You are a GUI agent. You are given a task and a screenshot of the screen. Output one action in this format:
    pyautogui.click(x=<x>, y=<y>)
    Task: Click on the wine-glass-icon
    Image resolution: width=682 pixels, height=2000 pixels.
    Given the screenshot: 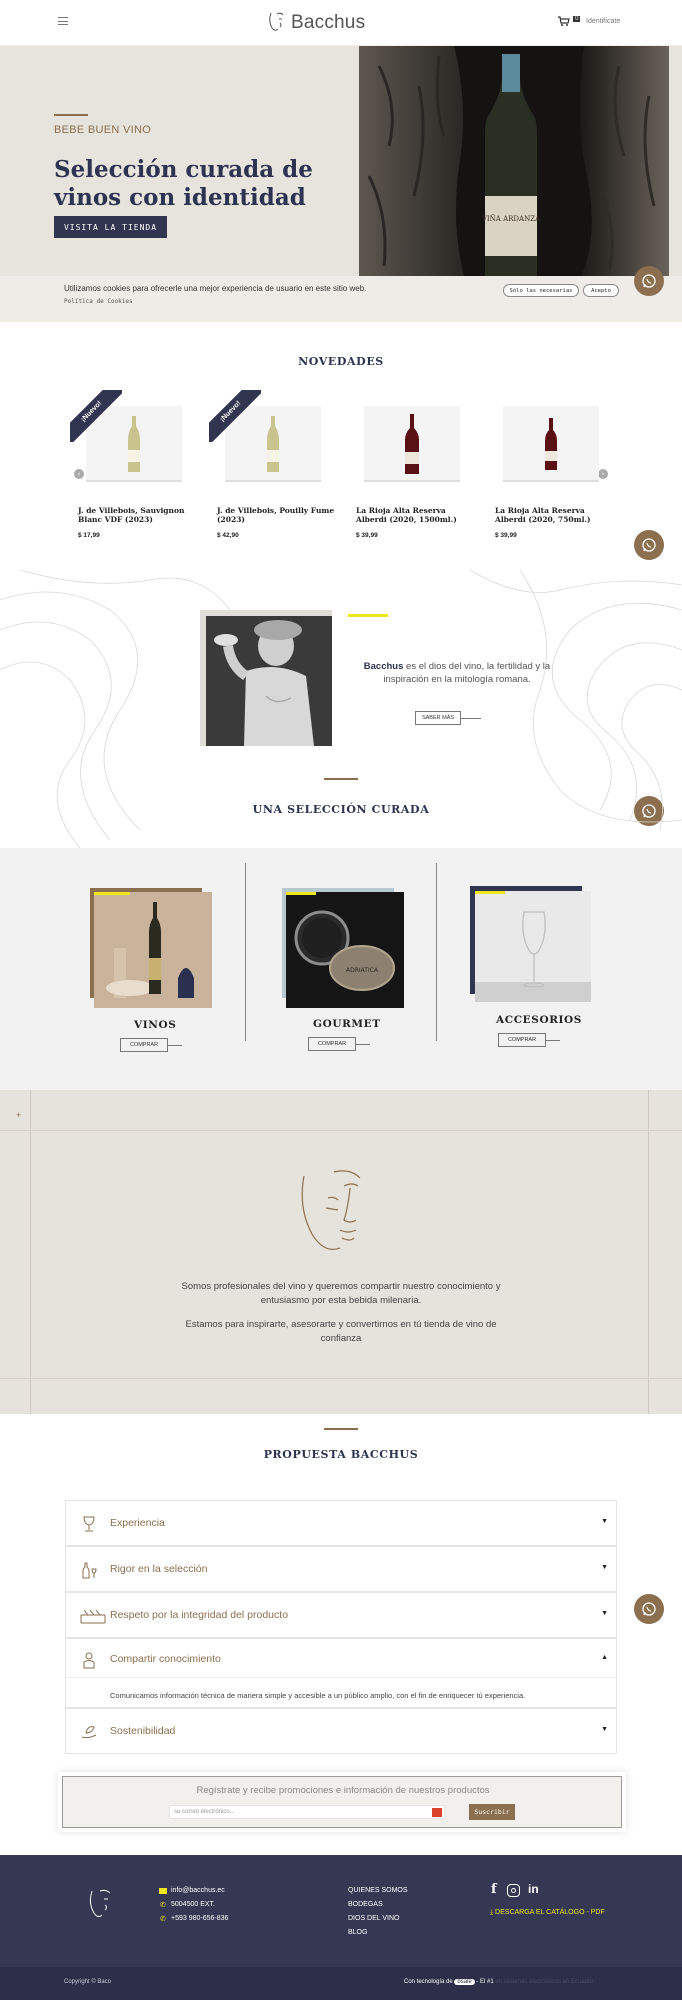 What is the action you would take?
    pyautogui.click(x=89, y=1524)
    